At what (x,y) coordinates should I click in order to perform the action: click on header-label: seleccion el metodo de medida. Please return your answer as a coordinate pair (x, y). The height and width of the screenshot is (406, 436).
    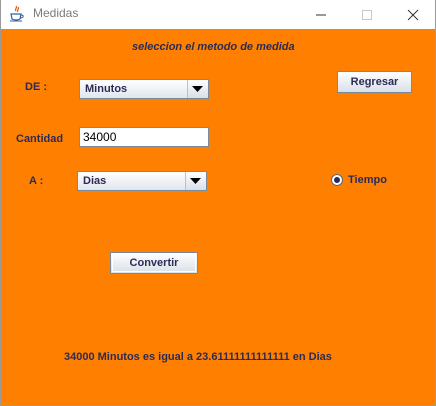
    Looking at the image, I should click on (213, 47).